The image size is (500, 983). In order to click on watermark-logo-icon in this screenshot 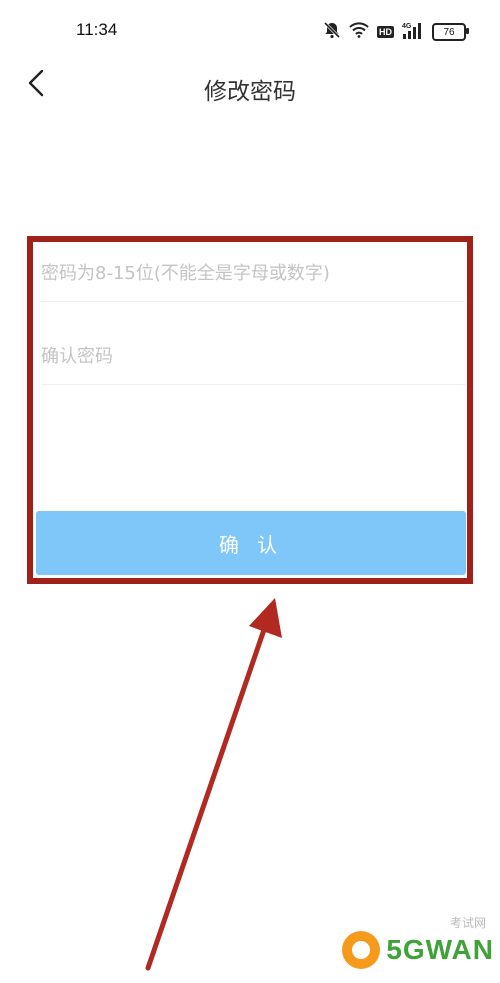, I will do `click(361, 950)`.